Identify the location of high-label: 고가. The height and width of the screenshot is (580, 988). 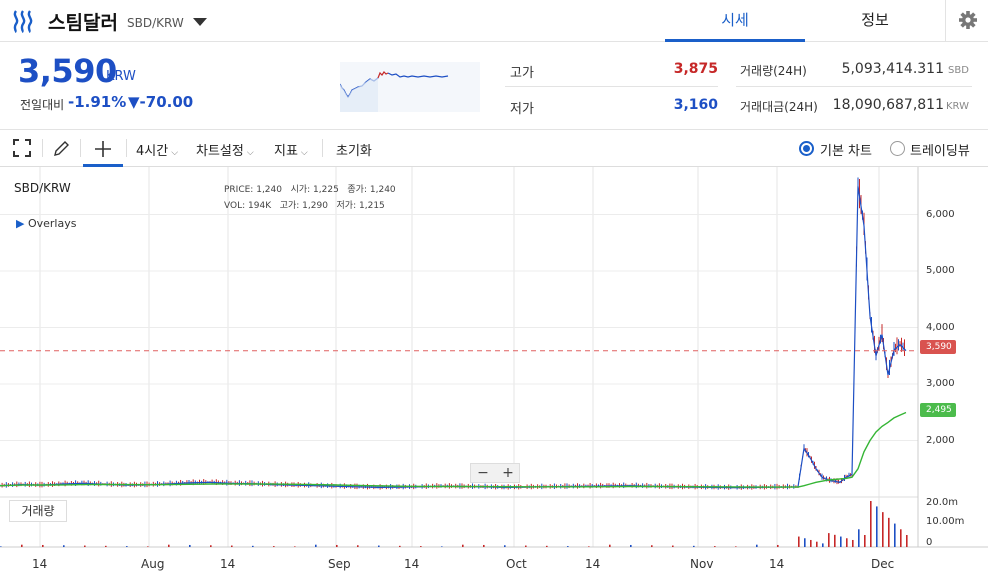
(522, 73).